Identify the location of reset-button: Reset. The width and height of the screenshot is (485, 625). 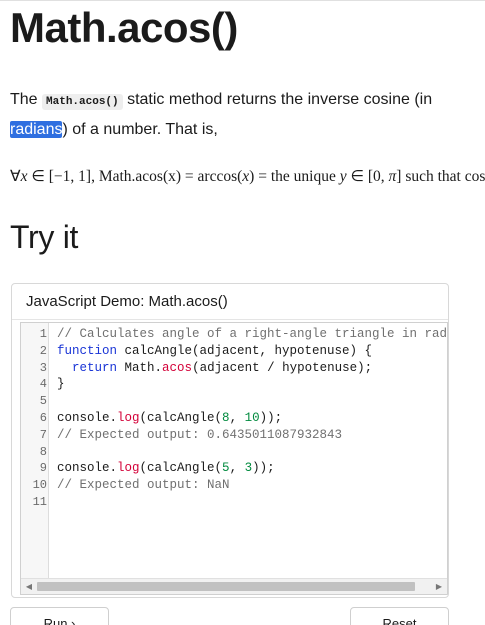
(399, 616).